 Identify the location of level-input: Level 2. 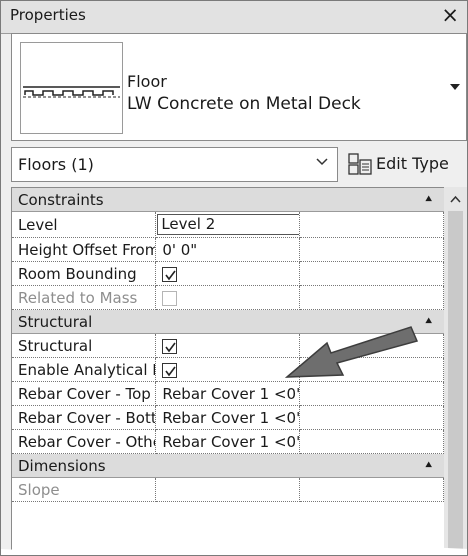
(228, 224).